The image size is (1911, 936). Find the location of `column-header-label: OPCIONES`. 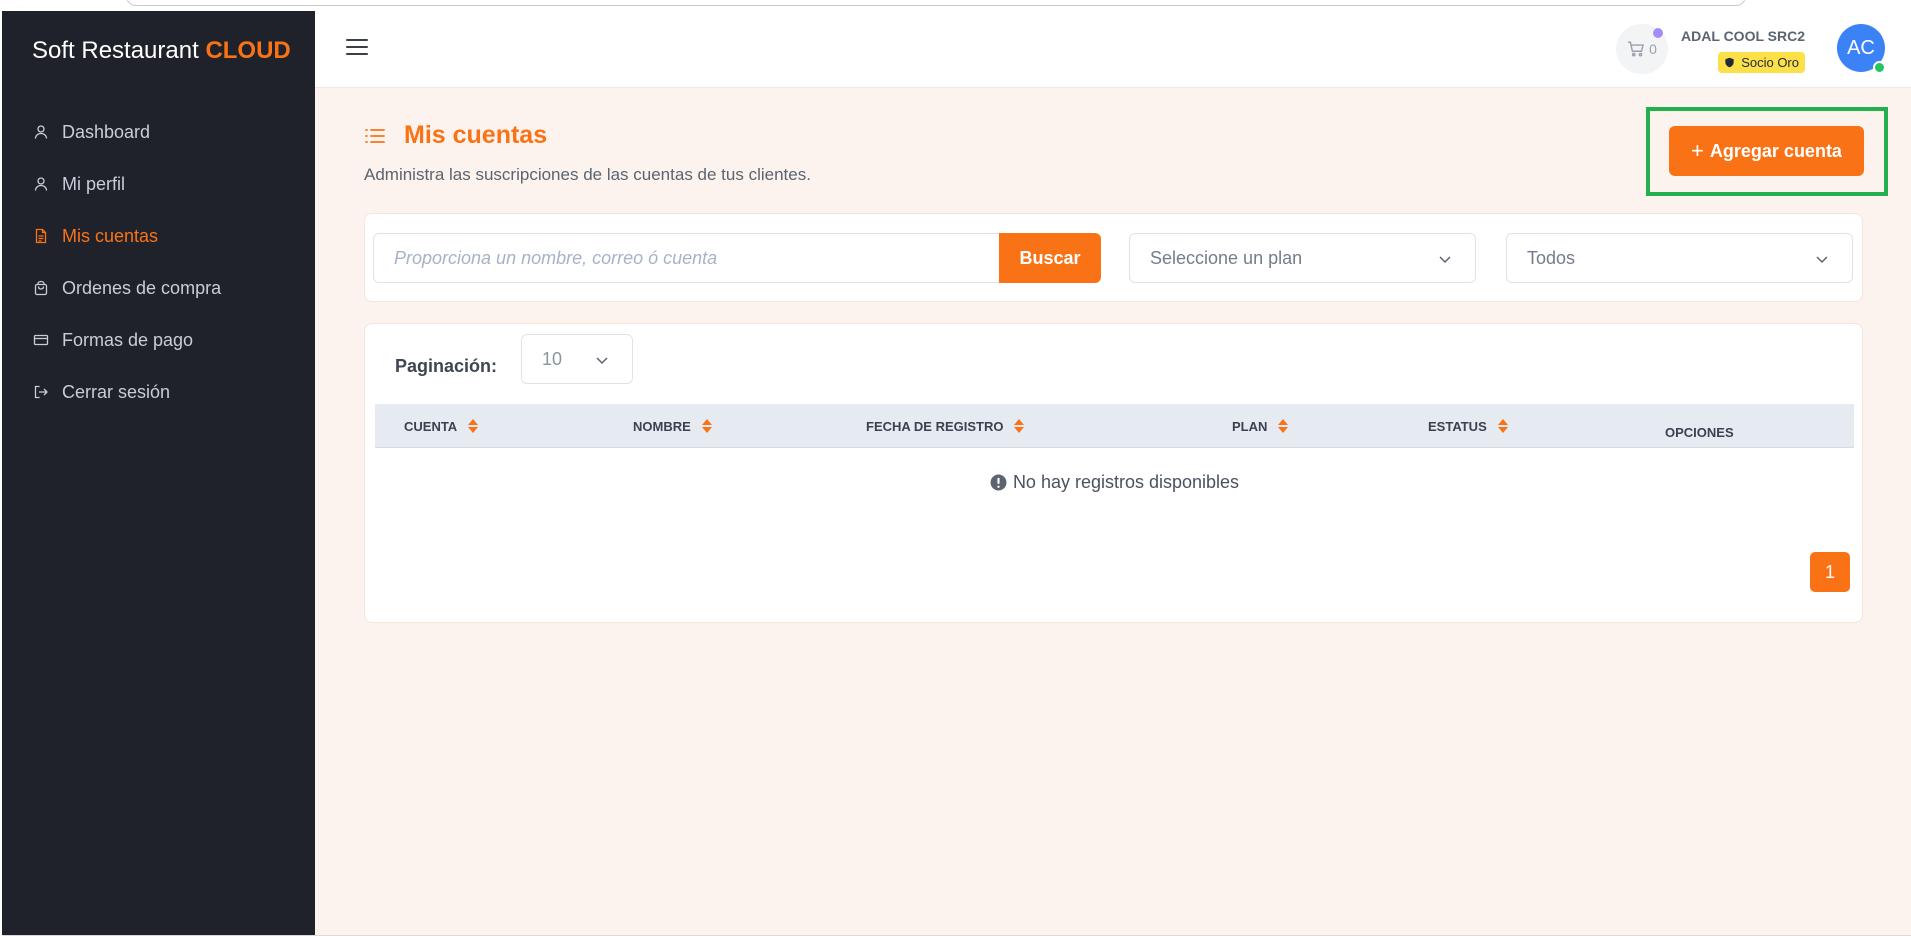

column-header-label: OPCIONES is located at coordinates (1699, 432).